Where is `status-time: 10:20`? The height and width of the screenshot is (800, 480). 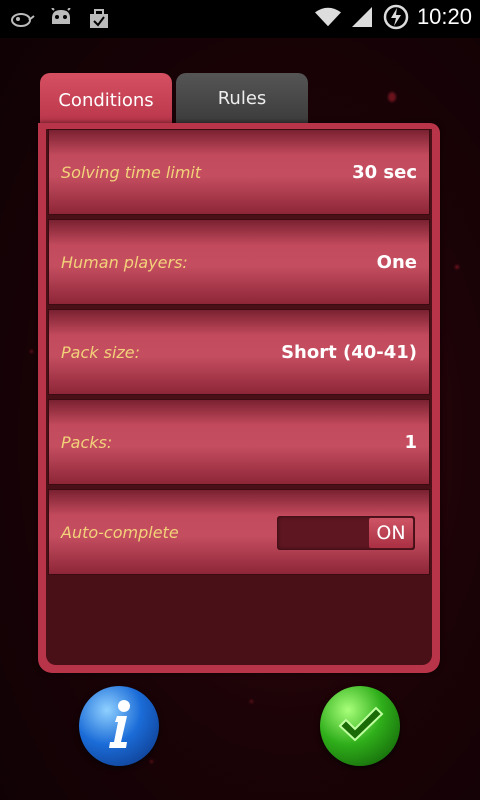 status-time: 10:20 is located at coordinates (444, 16).